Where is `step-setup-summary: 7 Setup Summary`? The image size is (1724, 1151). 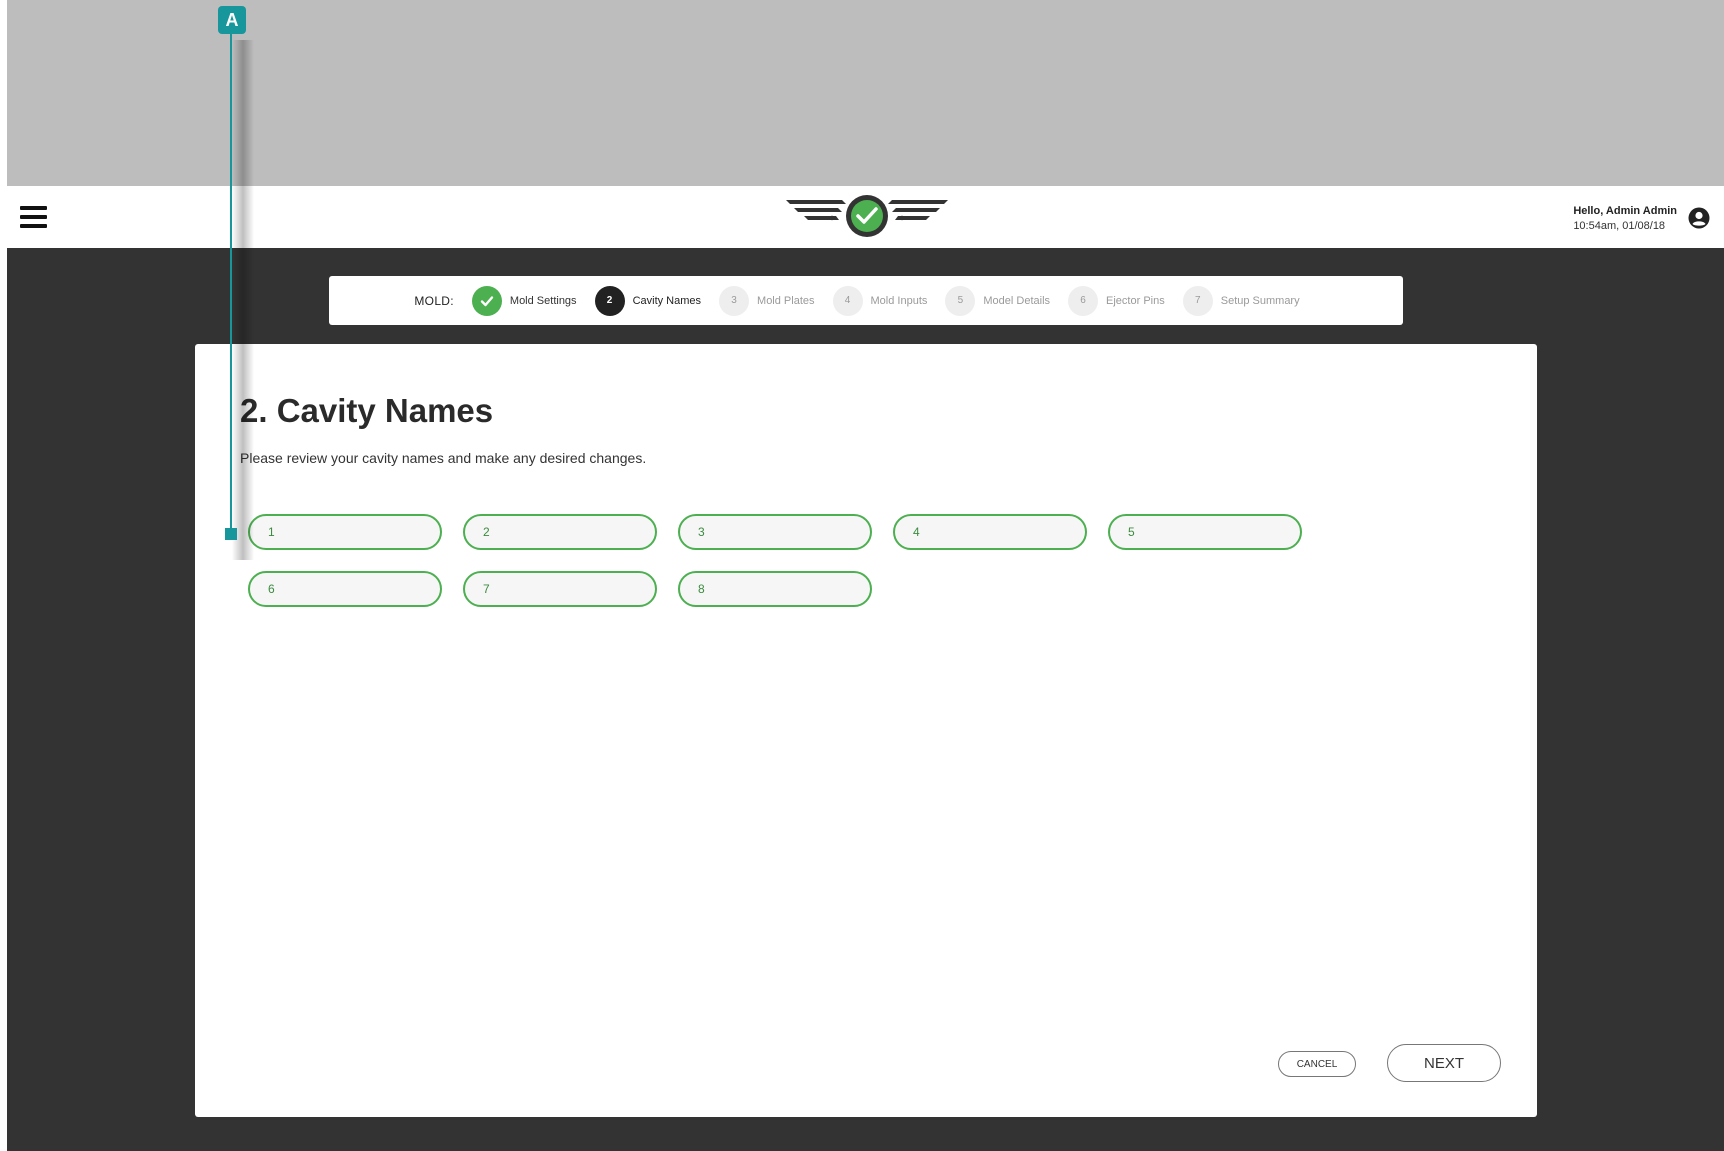
step-setup-summary: 7 Setup Summary is located at coordinates (1241, 300).